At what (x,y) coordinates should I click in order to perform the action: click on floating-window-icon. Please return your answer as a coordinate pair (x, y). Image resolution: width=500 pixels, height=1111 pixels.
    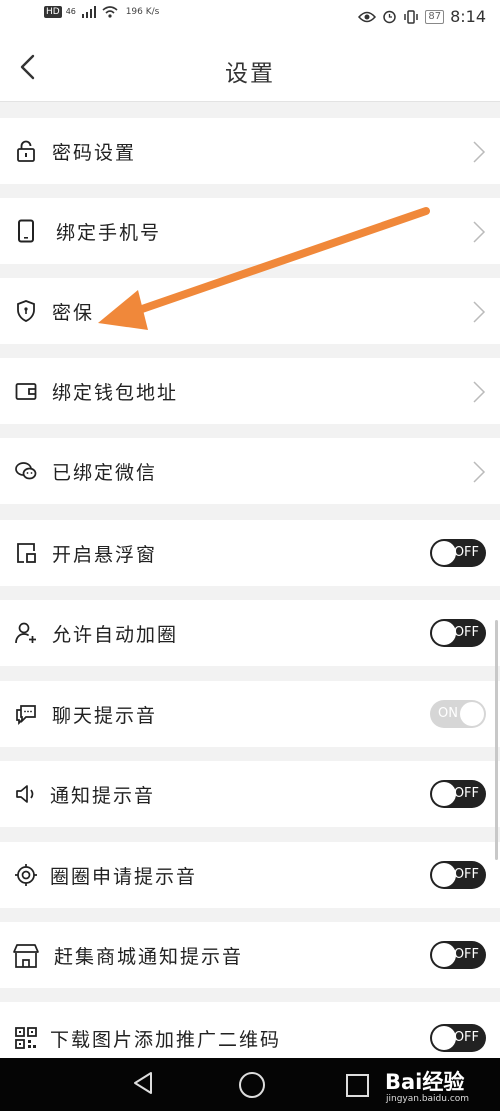
    Looking at the image, I should click on (26, 553).